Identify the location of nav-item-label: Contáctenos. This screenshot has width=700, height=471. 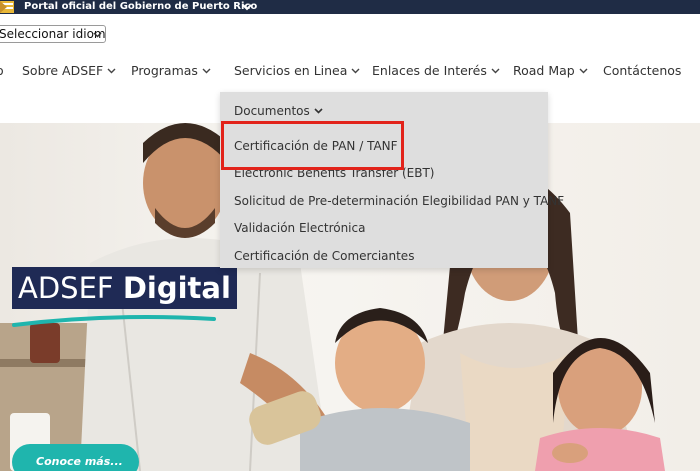
(642, 70).